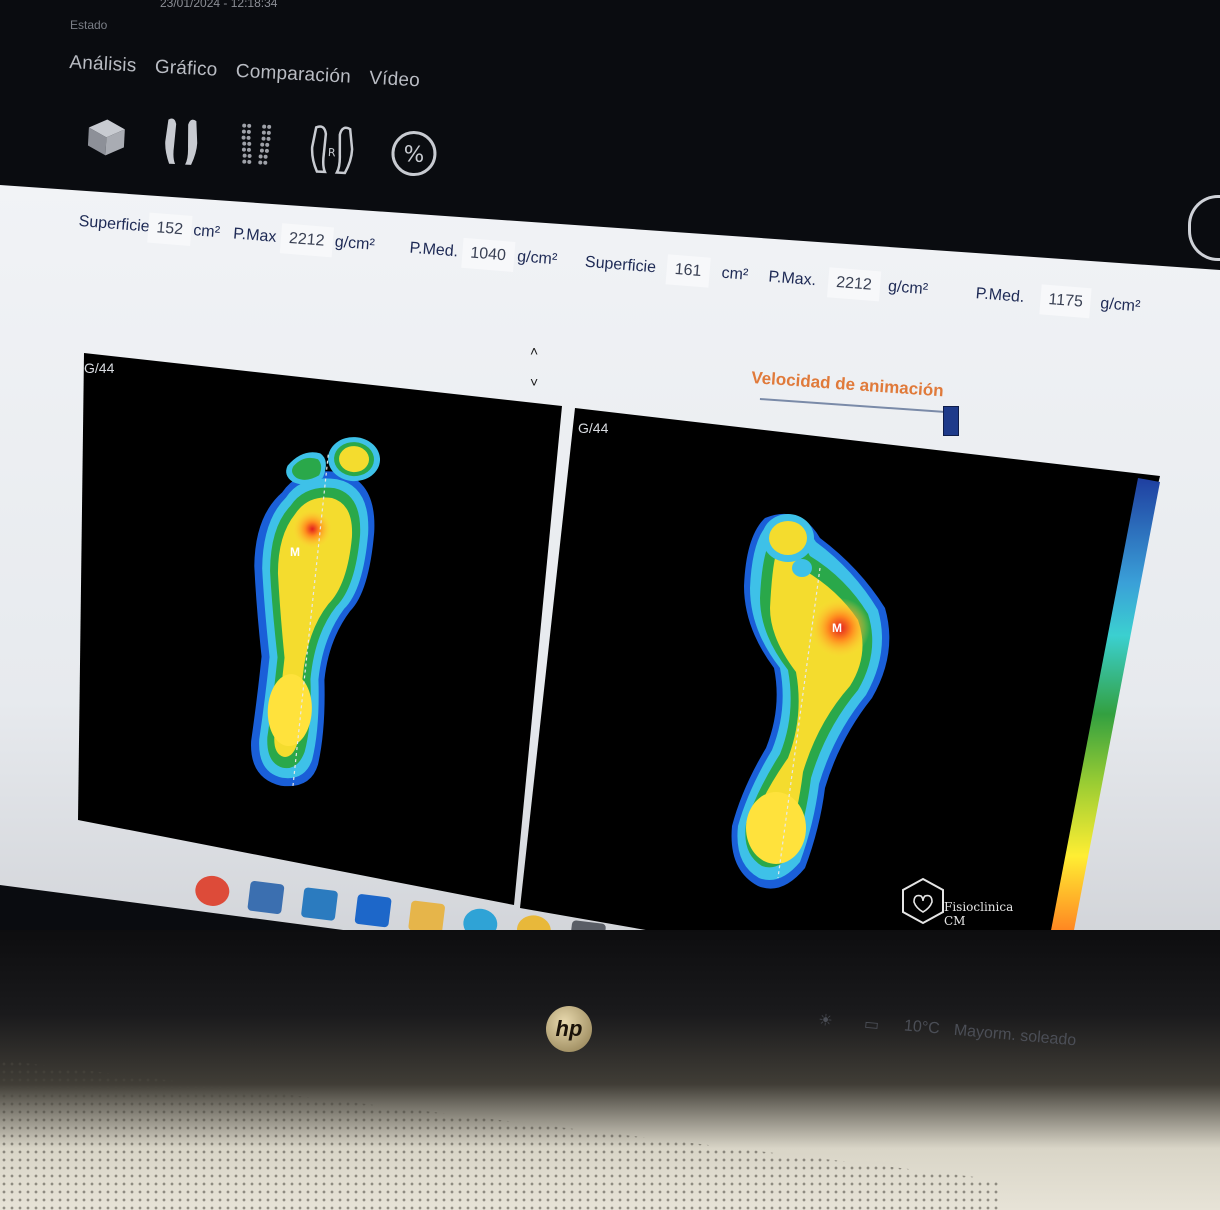  Describe the element at coordinates (186, 68) in the screenshot. I see `menu-item-grafico: Gráfico` at that location.